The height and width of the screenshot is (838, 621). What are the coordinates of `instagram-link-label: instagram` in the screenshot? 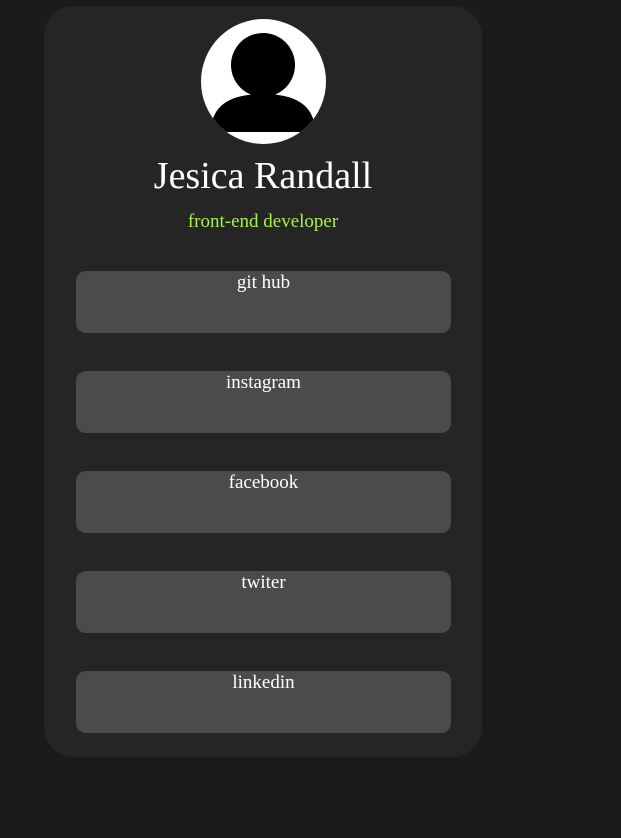 It's located at (263, 382).